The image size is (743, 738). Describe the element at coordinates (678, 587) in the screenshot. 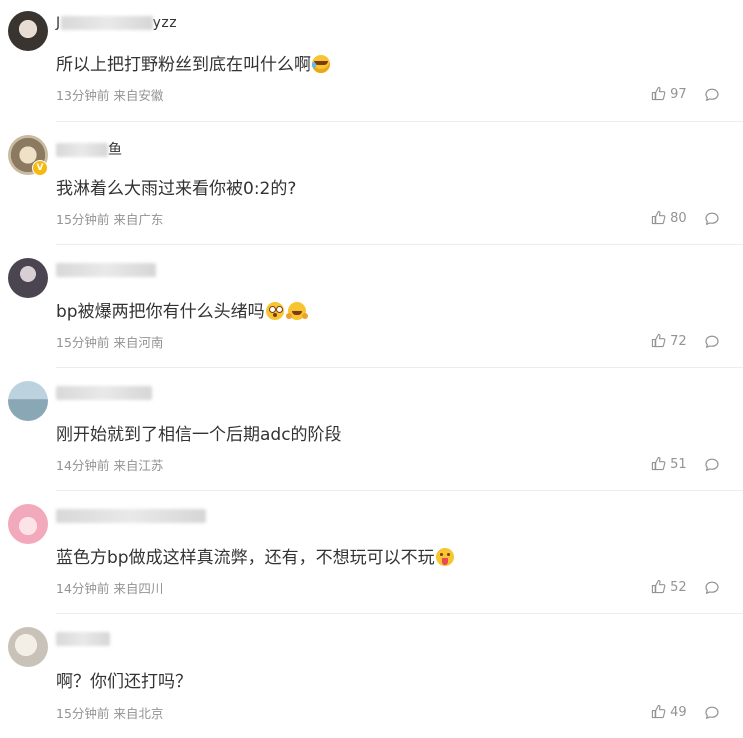

I see `like-count: 52` at that location.